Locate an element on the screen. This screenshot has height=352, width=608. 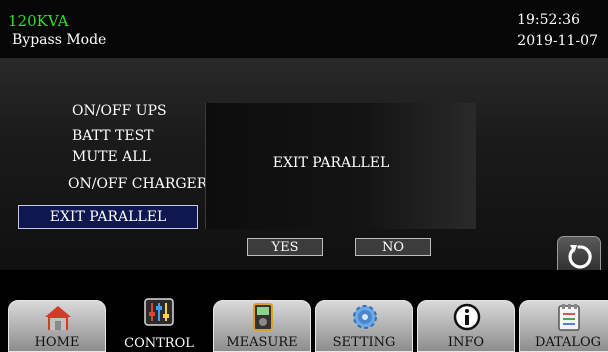
tab-measure-label: MEASURE is located at coordinates (262, 342).